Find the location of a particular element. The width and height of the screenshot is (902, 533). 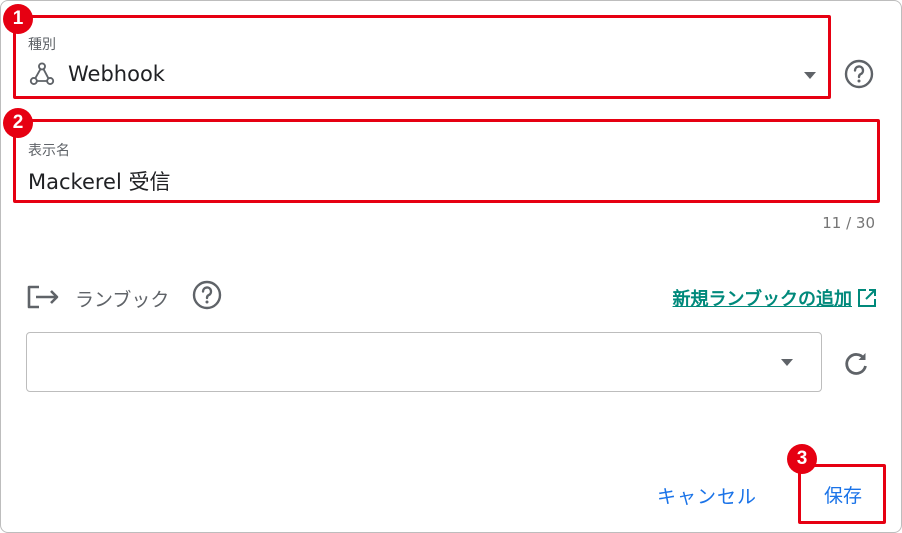

save-button: 保存 is located at coordinates (843, 496).